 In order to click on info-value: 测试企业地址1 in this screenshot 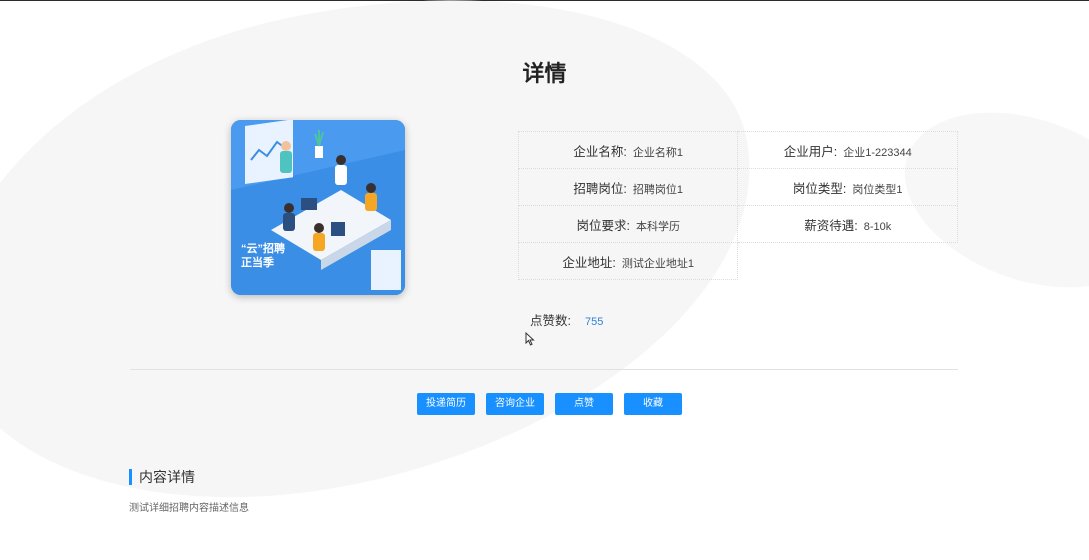, I will do `click(658, 263)`.